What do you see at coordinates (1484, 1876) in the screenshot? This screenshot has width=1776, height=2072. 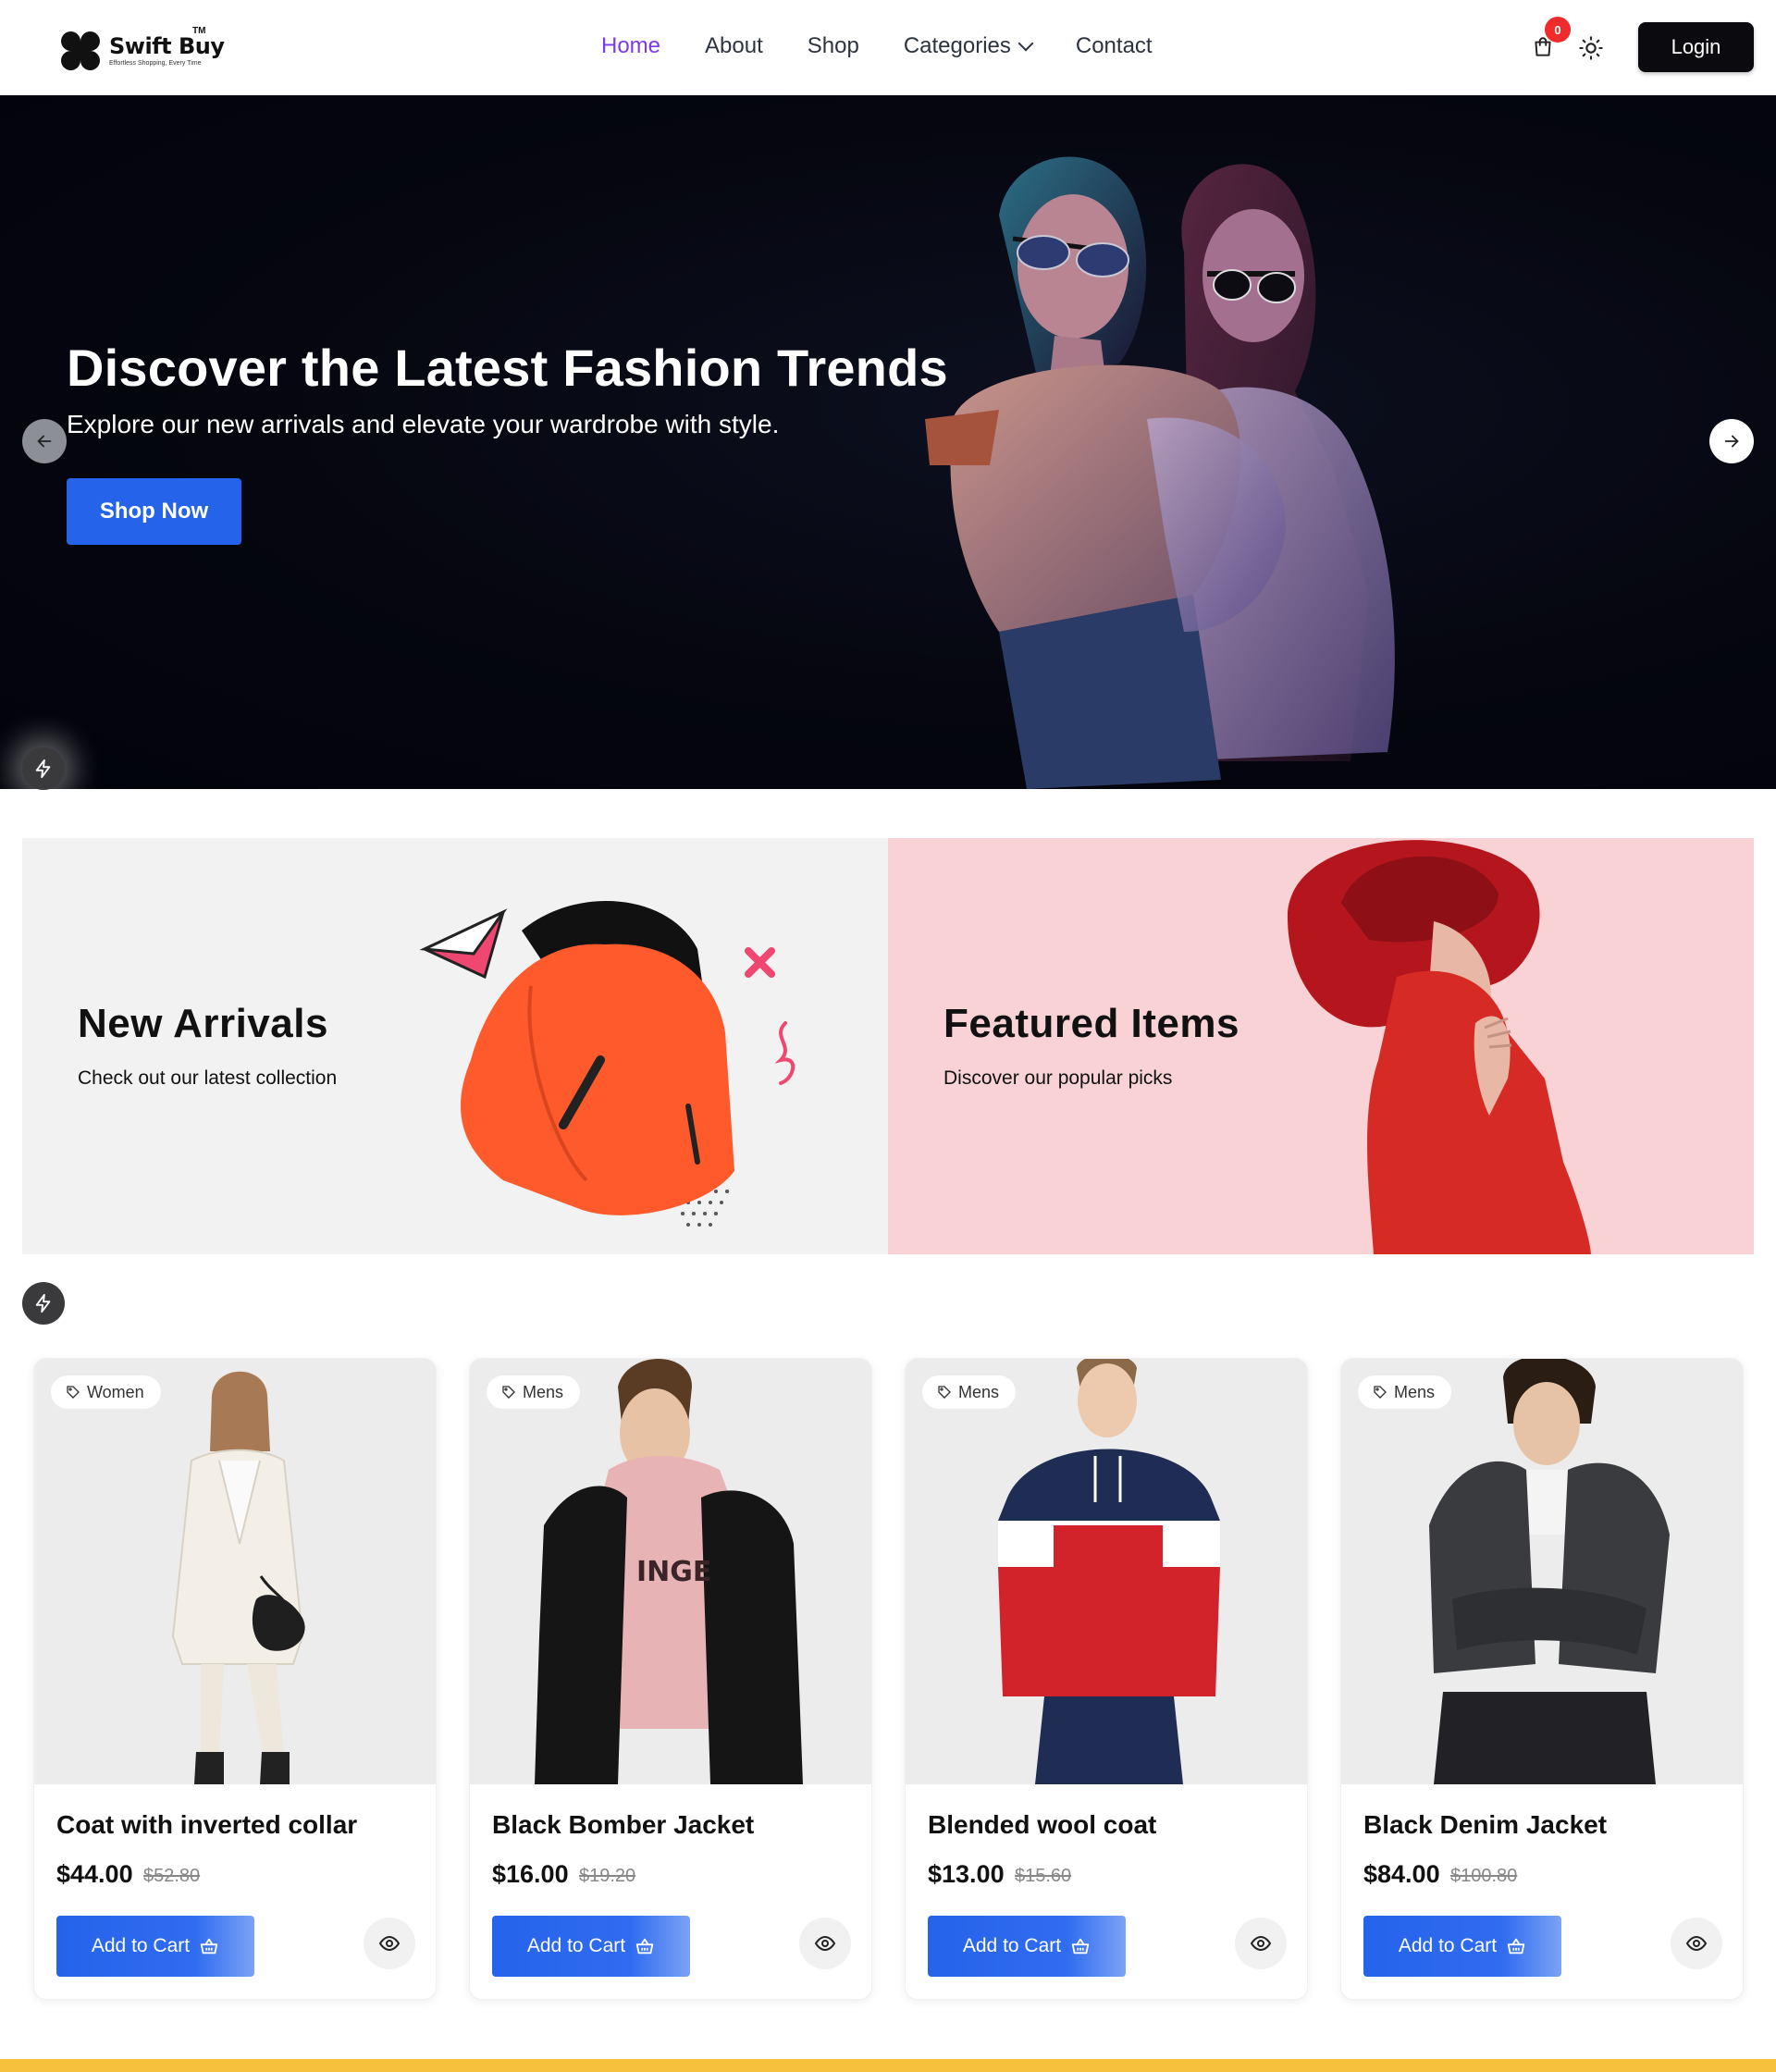 I see `product-old-price: $100.80` at bounding box center [1484, 1876].